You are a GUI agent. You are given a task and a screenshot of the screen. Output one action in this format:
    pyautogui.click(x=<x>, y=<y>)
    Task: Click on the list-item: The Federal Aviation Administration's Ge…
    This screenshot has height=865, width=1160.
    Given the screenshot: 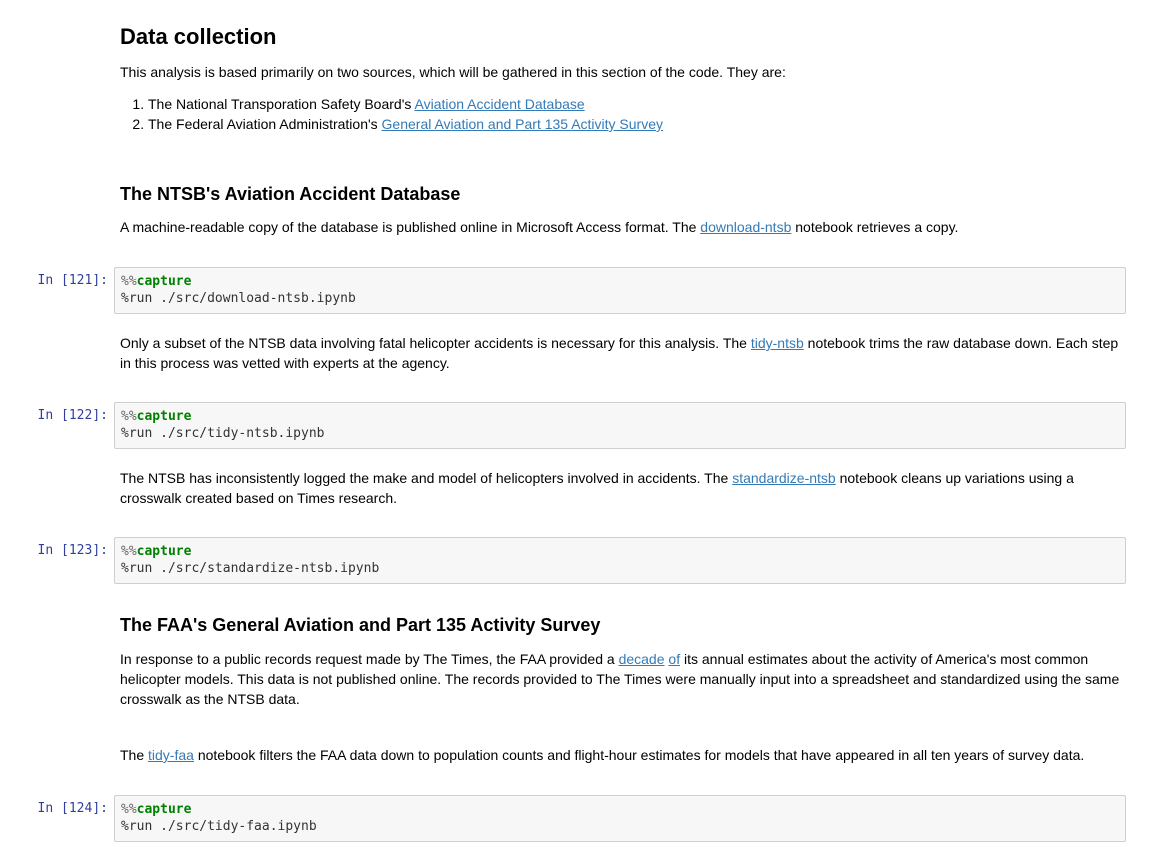 What is the action you would take?
    pyautogui.click(x=639, y=124)
    